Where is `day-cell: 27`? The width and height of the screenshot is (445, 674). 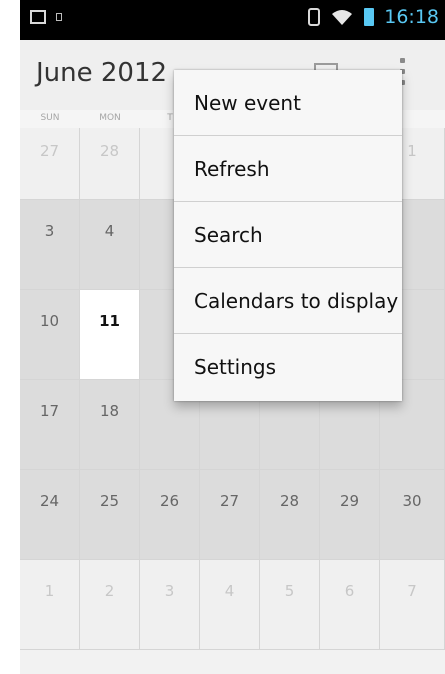
day-cell: 27 is located at coordinates (230, 515).